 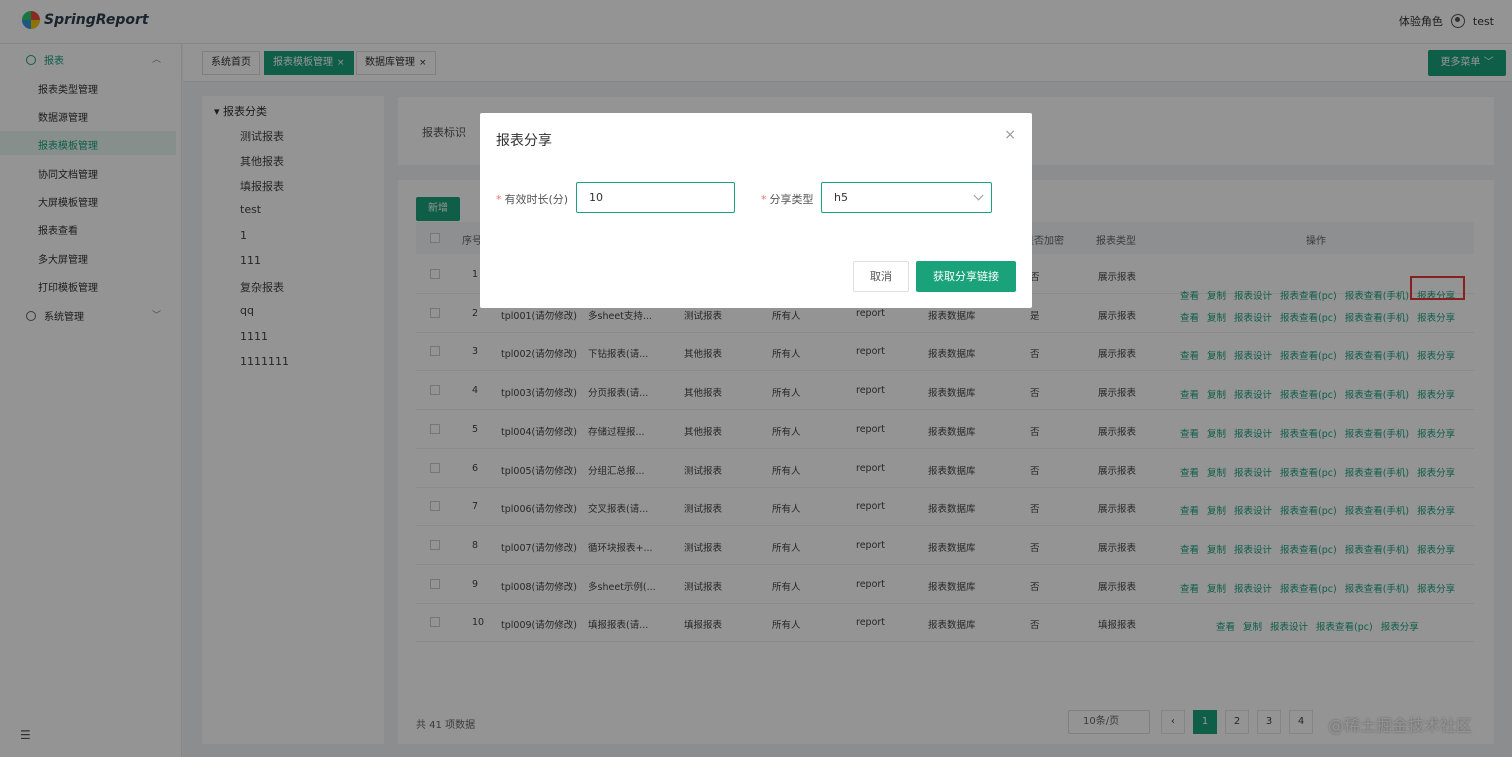 What do you see at coordinates (966, 276) in the screenshot?
I see `get-share-link-button: 获取分享链接` at bounding box center [966, 276].